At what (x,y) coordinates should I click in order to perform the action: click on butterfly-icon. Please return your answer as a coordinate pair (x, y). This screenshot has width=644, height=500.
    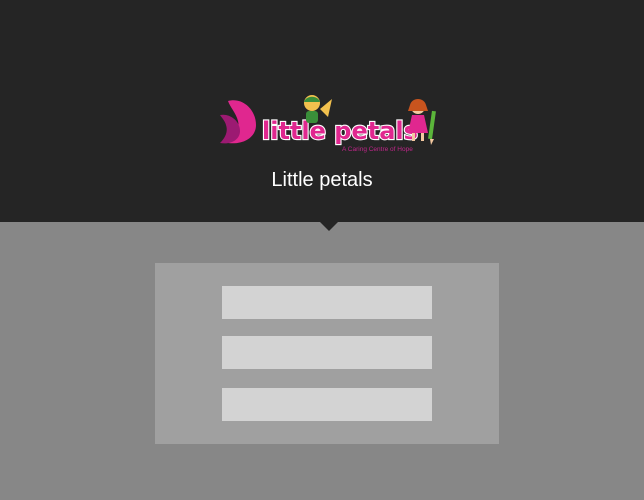
    Looking at the image, I should click on (238, 122).